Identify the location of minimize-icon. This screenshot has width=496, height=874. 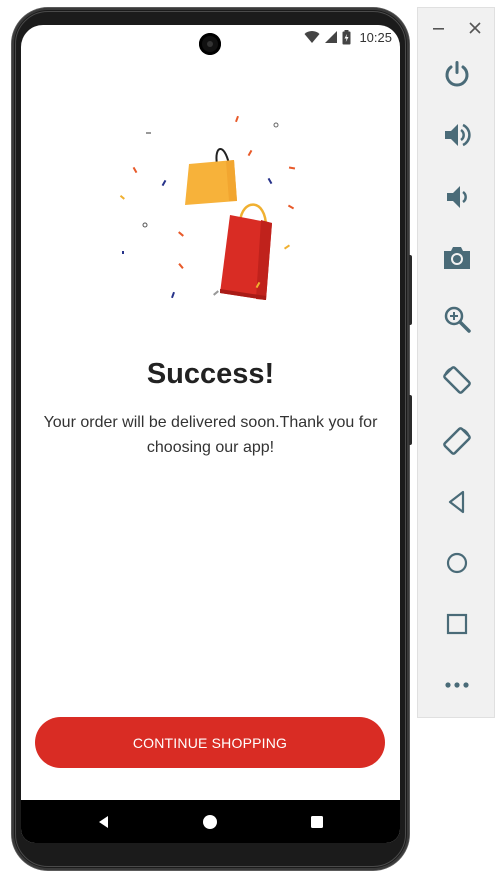
(439, 28).